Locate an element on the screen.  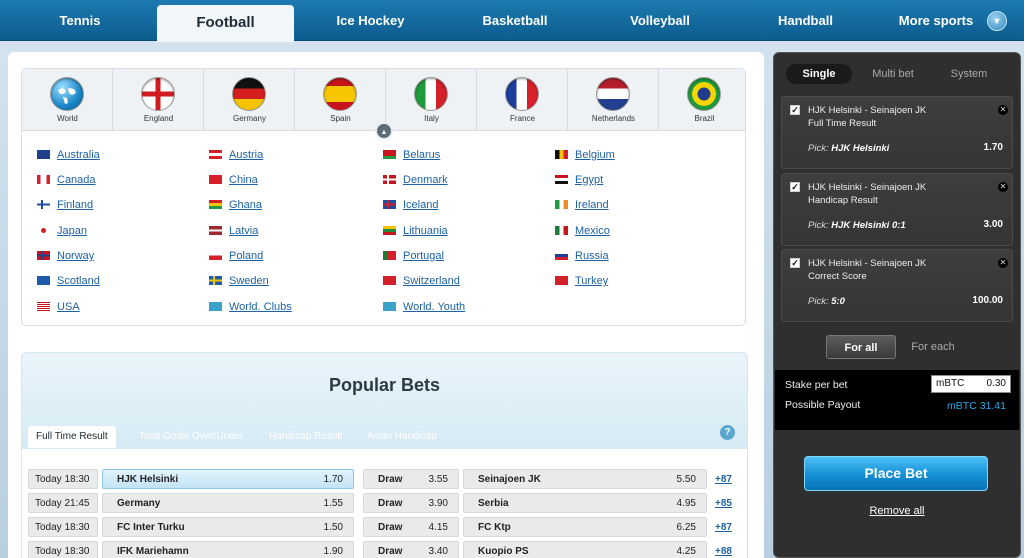
place-bet-button: Place Bet is located at coordinates (896, 473).